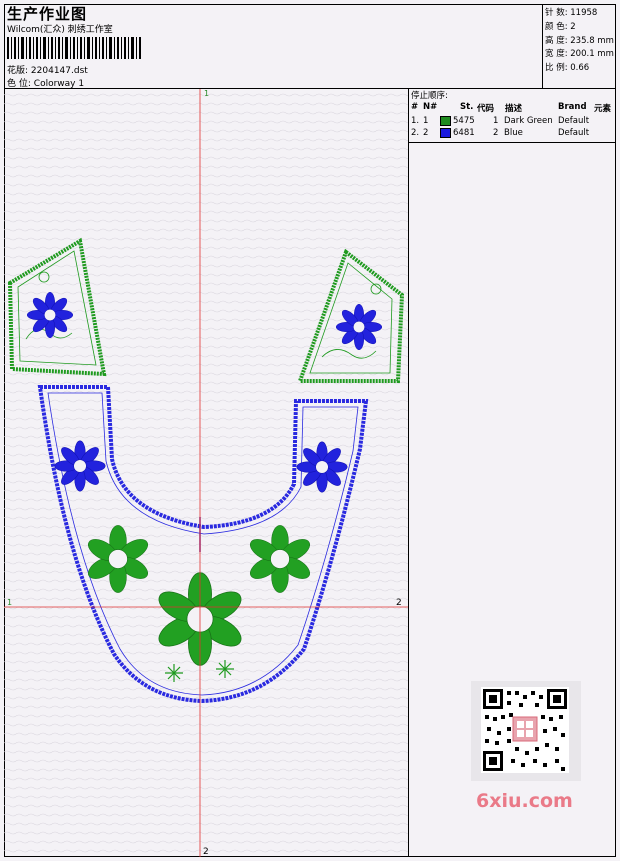 This screenshot has height=861, width=620. I want to click on colorway-line: 色 位: Colorway 1, so click(45, 82).